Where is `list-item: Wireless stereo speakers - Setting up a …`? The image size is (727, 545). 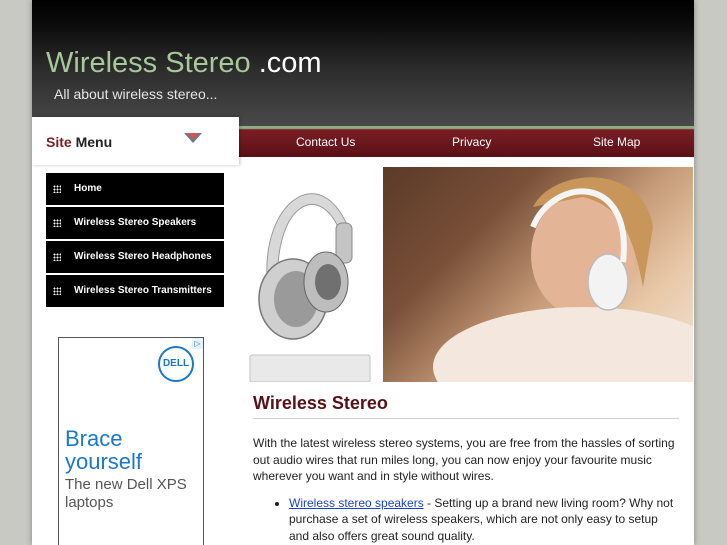
list-item: Wireless stereo speakers - Setting up a … is located at coordinates (484, 520).